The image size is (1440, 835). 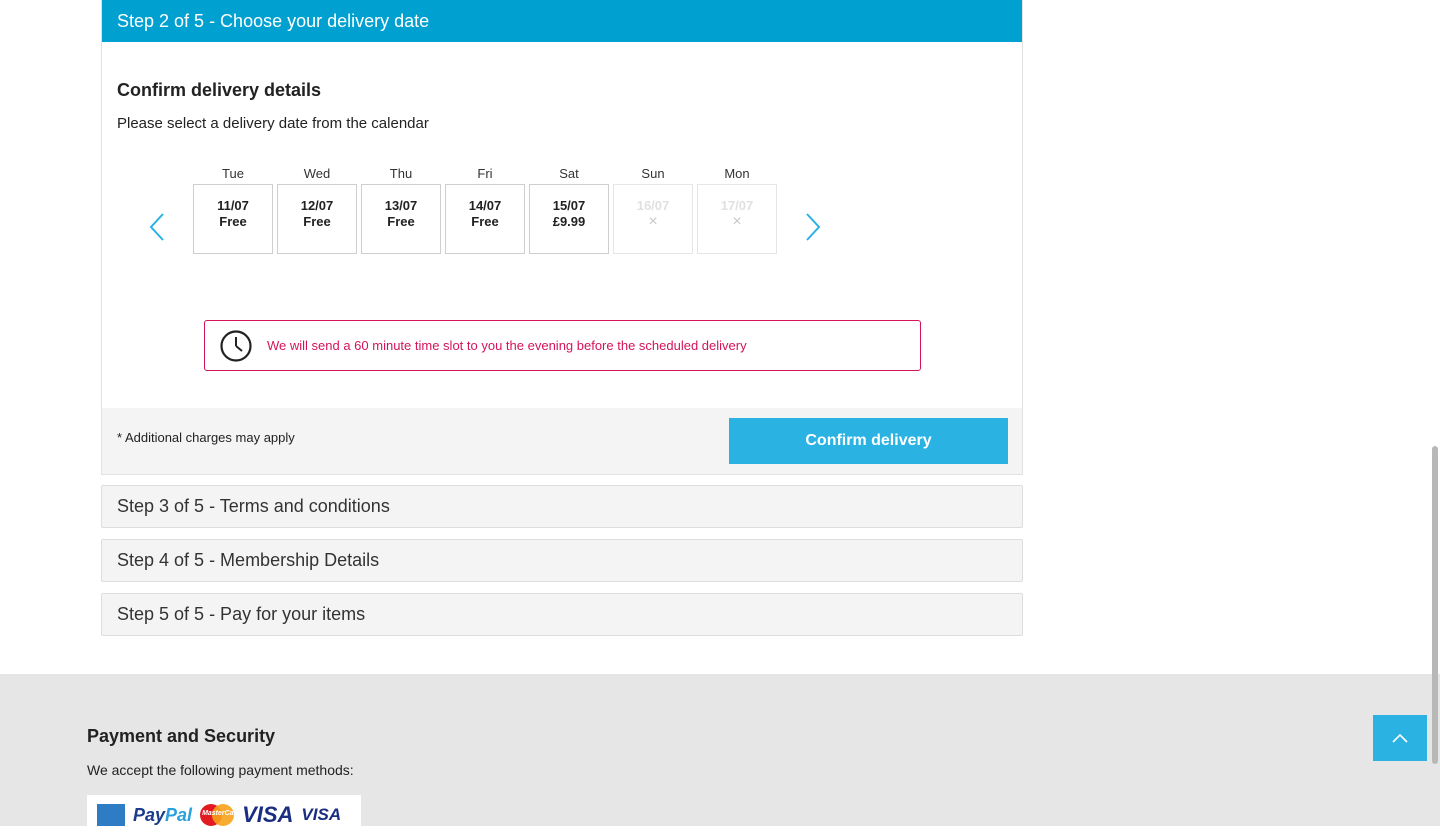 What do you see at coordinates (163, 814) in the screenshot?
I see `paypal-logo: PayPal` at bounding box center [163, 814].